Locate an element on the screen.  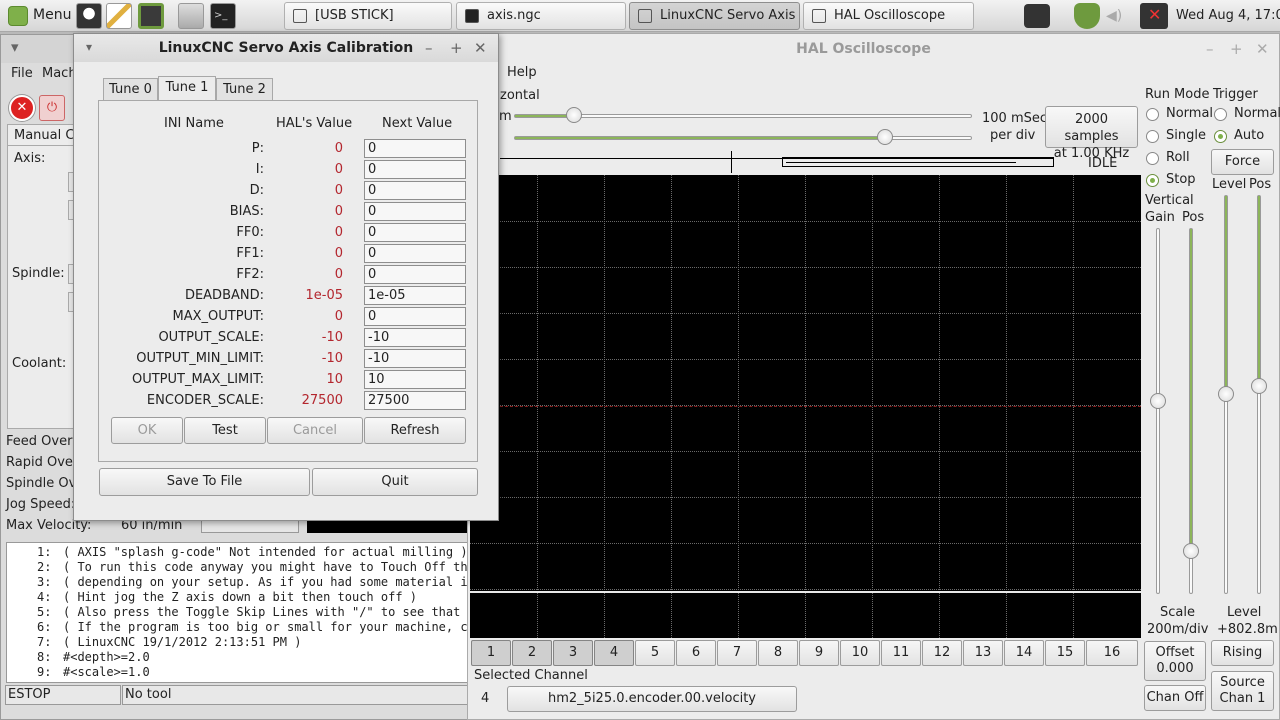
estop-button-icon: ✕ is located at coordinates (22, 108).